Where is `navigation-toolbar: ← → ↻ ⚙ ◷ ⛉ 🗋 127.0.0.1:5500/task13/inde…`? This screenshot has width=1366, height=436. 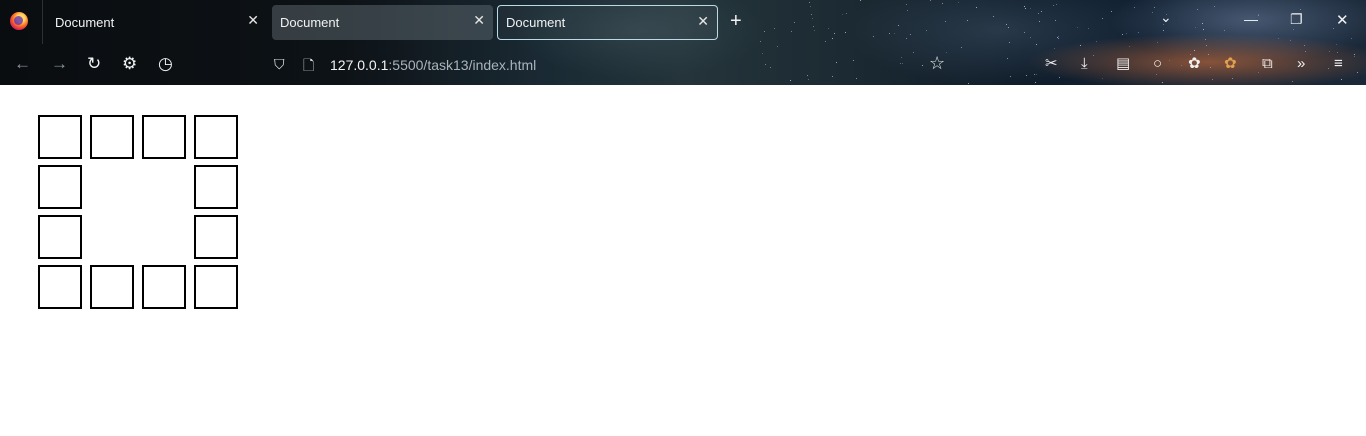 navigation-toolbar: ← → ↻ ⚙ ◷ ⛉ 🗋 127.0.0.1:5500/task13/inde… is located at coordinates (683, 64).